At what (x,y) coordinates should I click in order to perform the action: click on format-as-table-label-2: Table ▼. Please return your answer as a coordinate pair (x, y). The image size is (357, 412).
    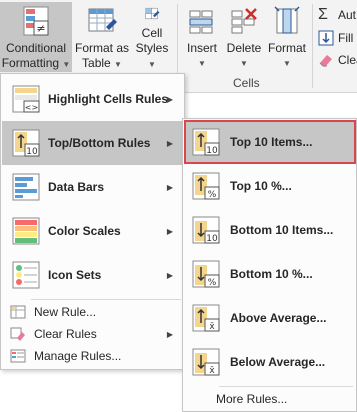
    Looking at the image, I should click on (102, 63).